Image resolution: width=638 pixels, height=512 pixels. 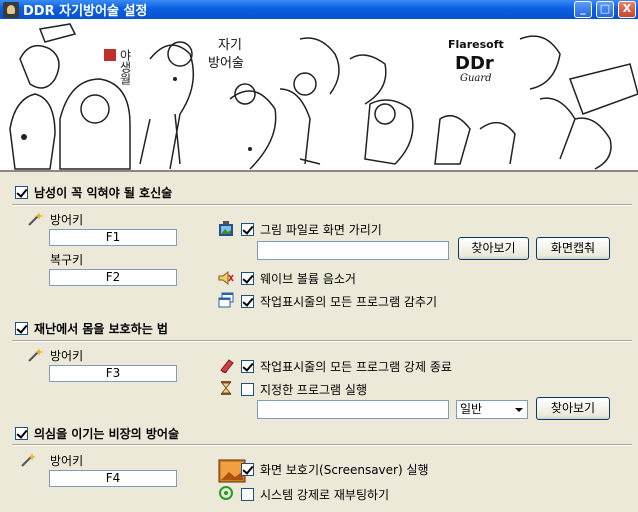 I want to click on s1-defense-key-field: F1, so click(x=113, y=237).